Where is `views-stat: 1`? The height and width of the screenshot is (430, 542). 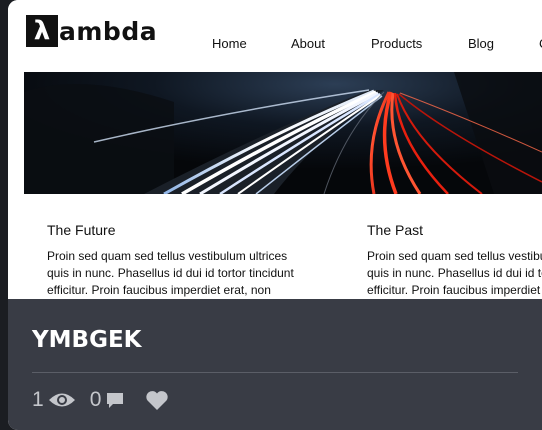
views-stat: 1 is located at coordinates (54, 400).